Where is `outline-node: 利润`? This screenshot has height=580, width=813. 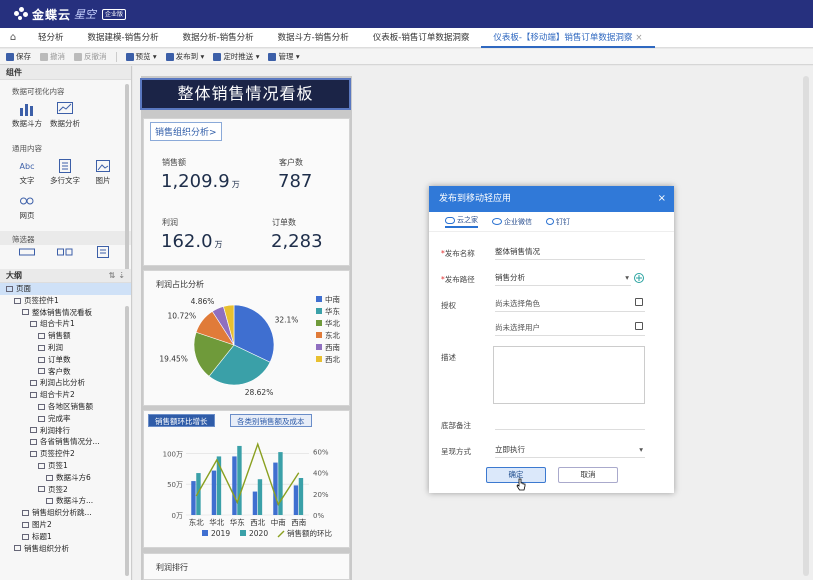 outline-node: 利润 is located at coordinates (65, 348).